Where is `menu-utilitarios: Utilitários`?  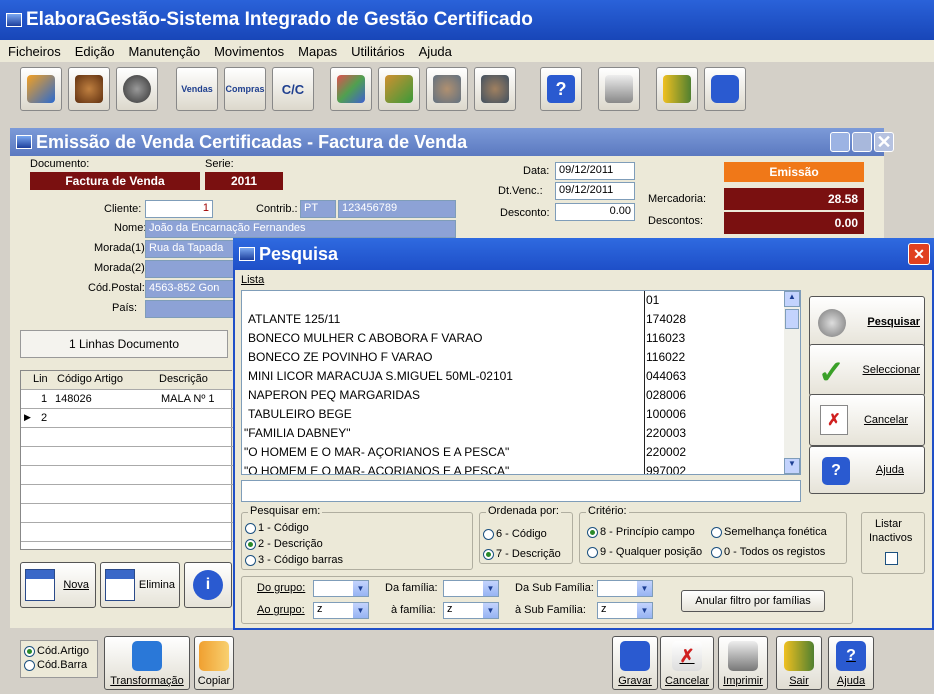 menu-utilitarios: Utilitários is located at coordinates (377, 51).